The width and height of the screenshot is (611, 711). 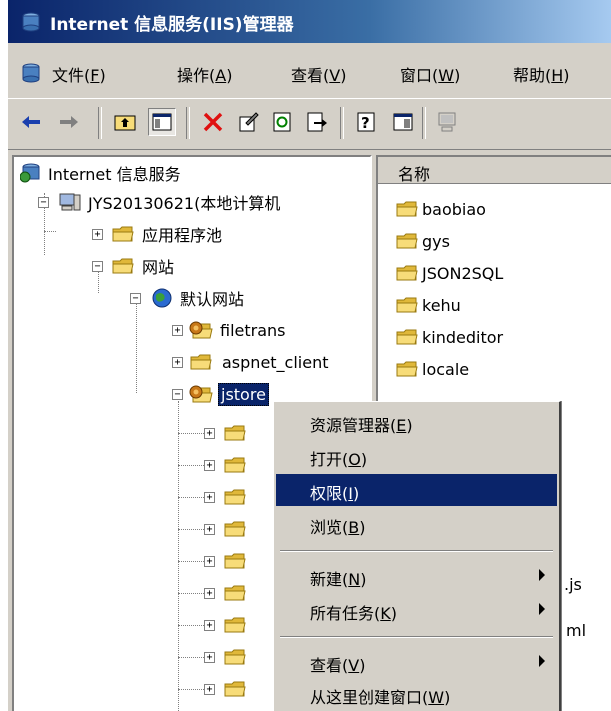 I want to click on tree-node-root: Internet 信息服务, so click(x=101, y=173).